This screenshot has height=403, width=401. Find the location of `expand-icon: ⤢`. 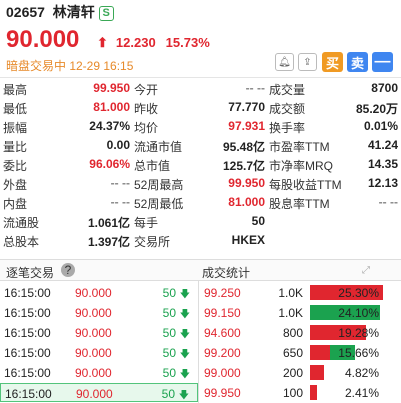

expand-icon: ⤢ is located at coordinates (366, 270).